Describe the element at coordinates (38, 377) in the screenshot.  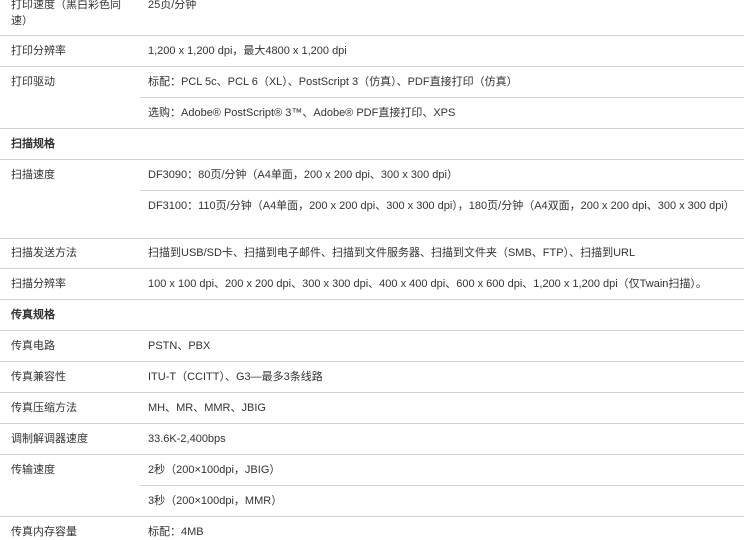
I see `row-label: 传真兼容性` at that location.